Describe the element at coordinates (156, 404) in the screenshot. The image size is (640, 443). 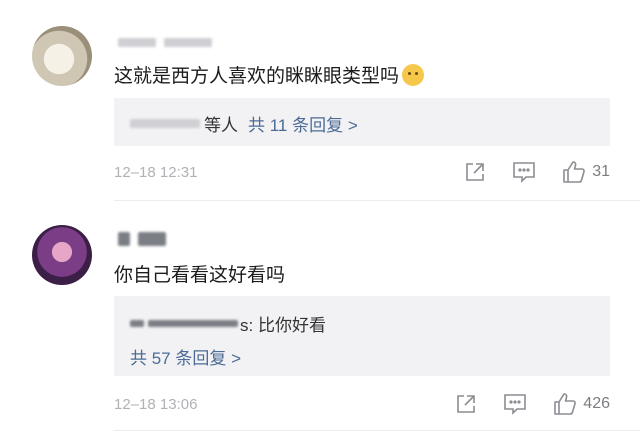
I see `timestamp: 12–18 13:06` at that location.